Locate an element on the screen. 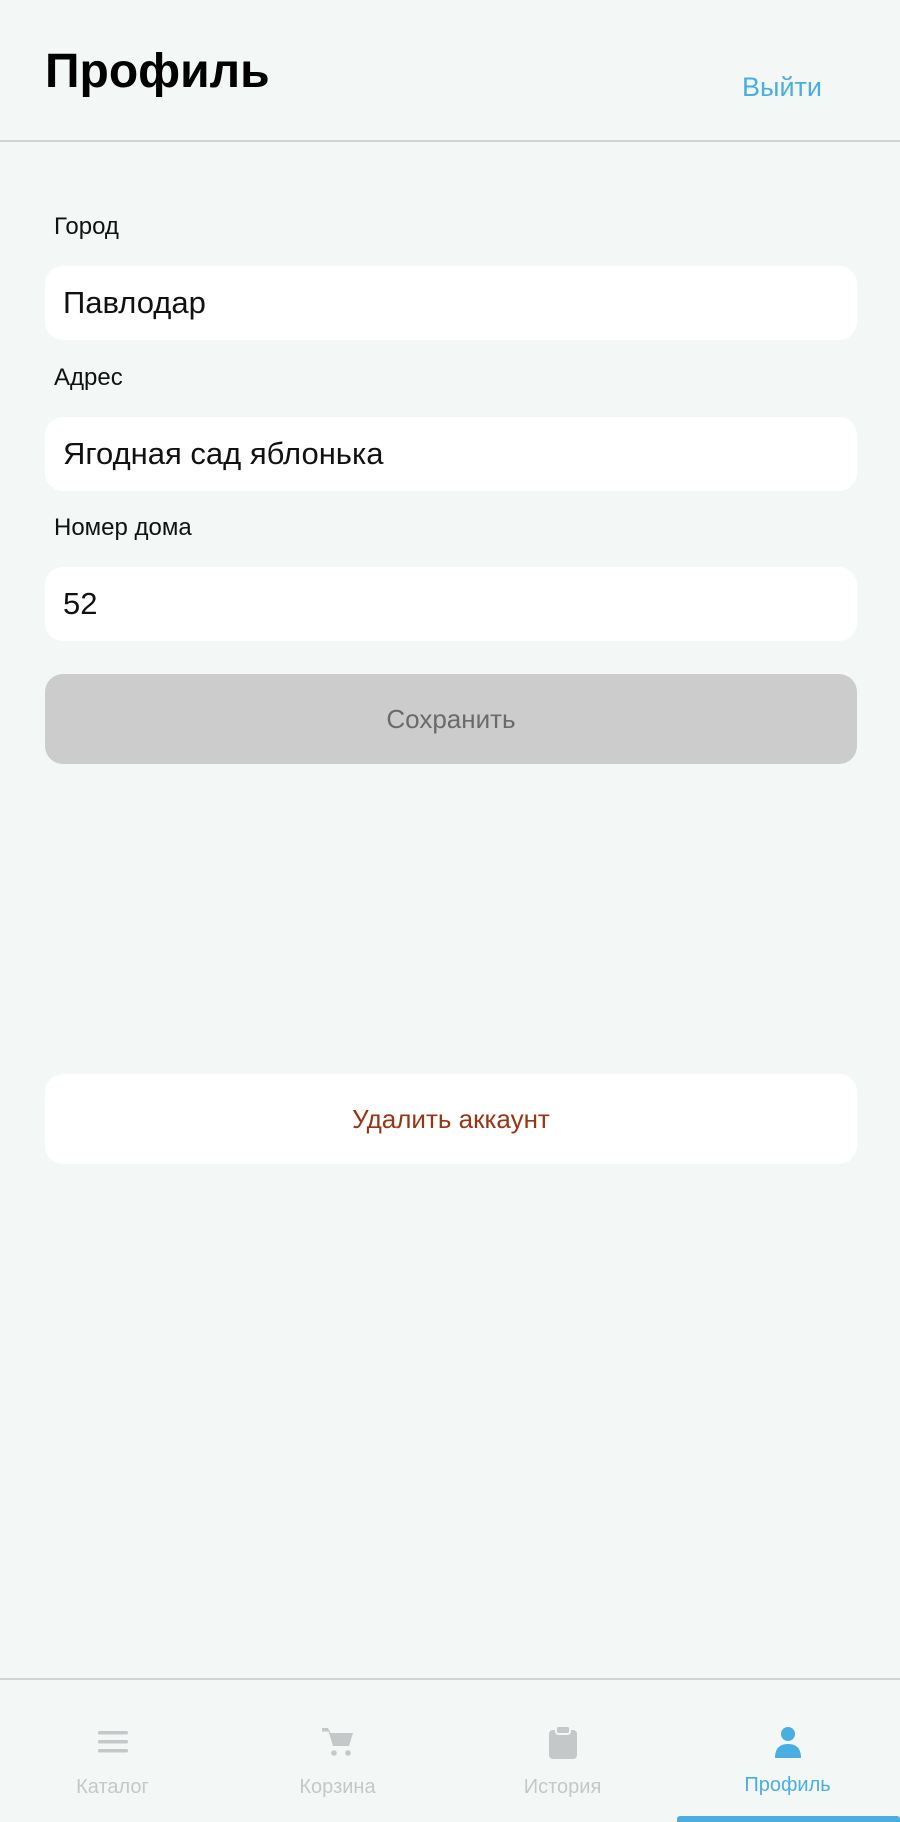 This screenshot has height=1822, width=900. bottom-tab-bar: Каталог Корзина История Профиль is located at coordinates (450, 1750).